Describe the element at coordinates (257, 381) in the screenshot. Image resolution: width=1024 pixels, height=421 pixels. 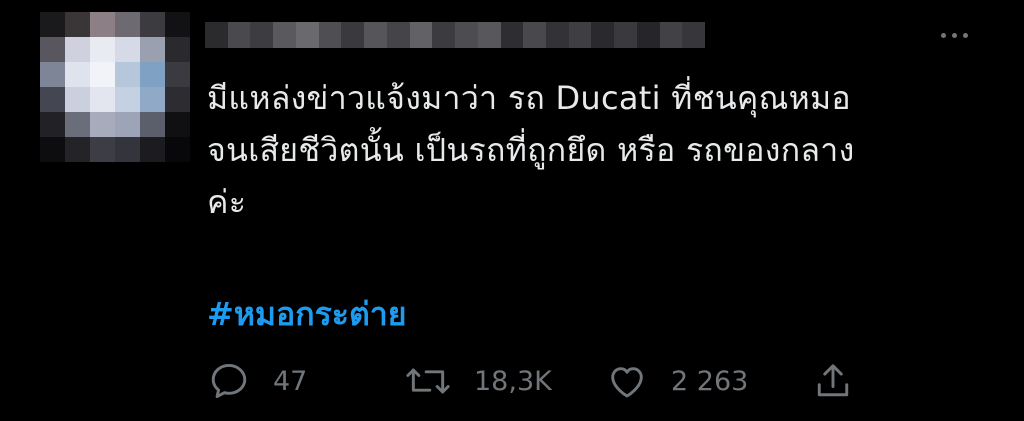
I see `reply-button: 47` at that location.